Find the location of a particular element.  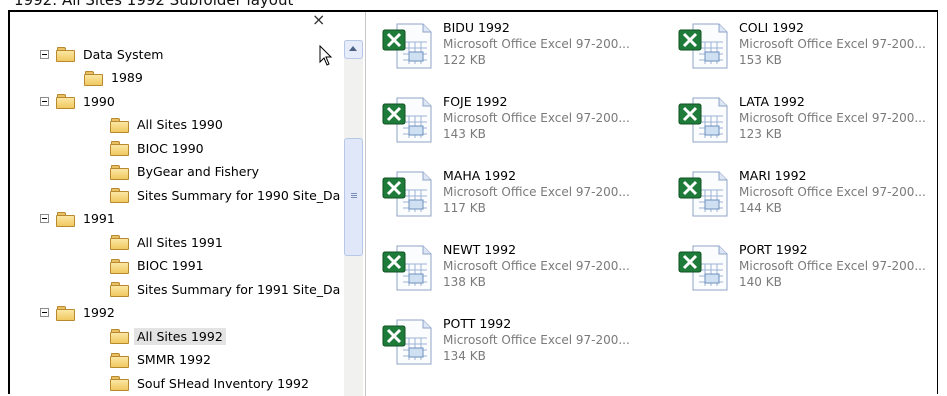

file-size: 153 KB is located at coordinates (760, 60).